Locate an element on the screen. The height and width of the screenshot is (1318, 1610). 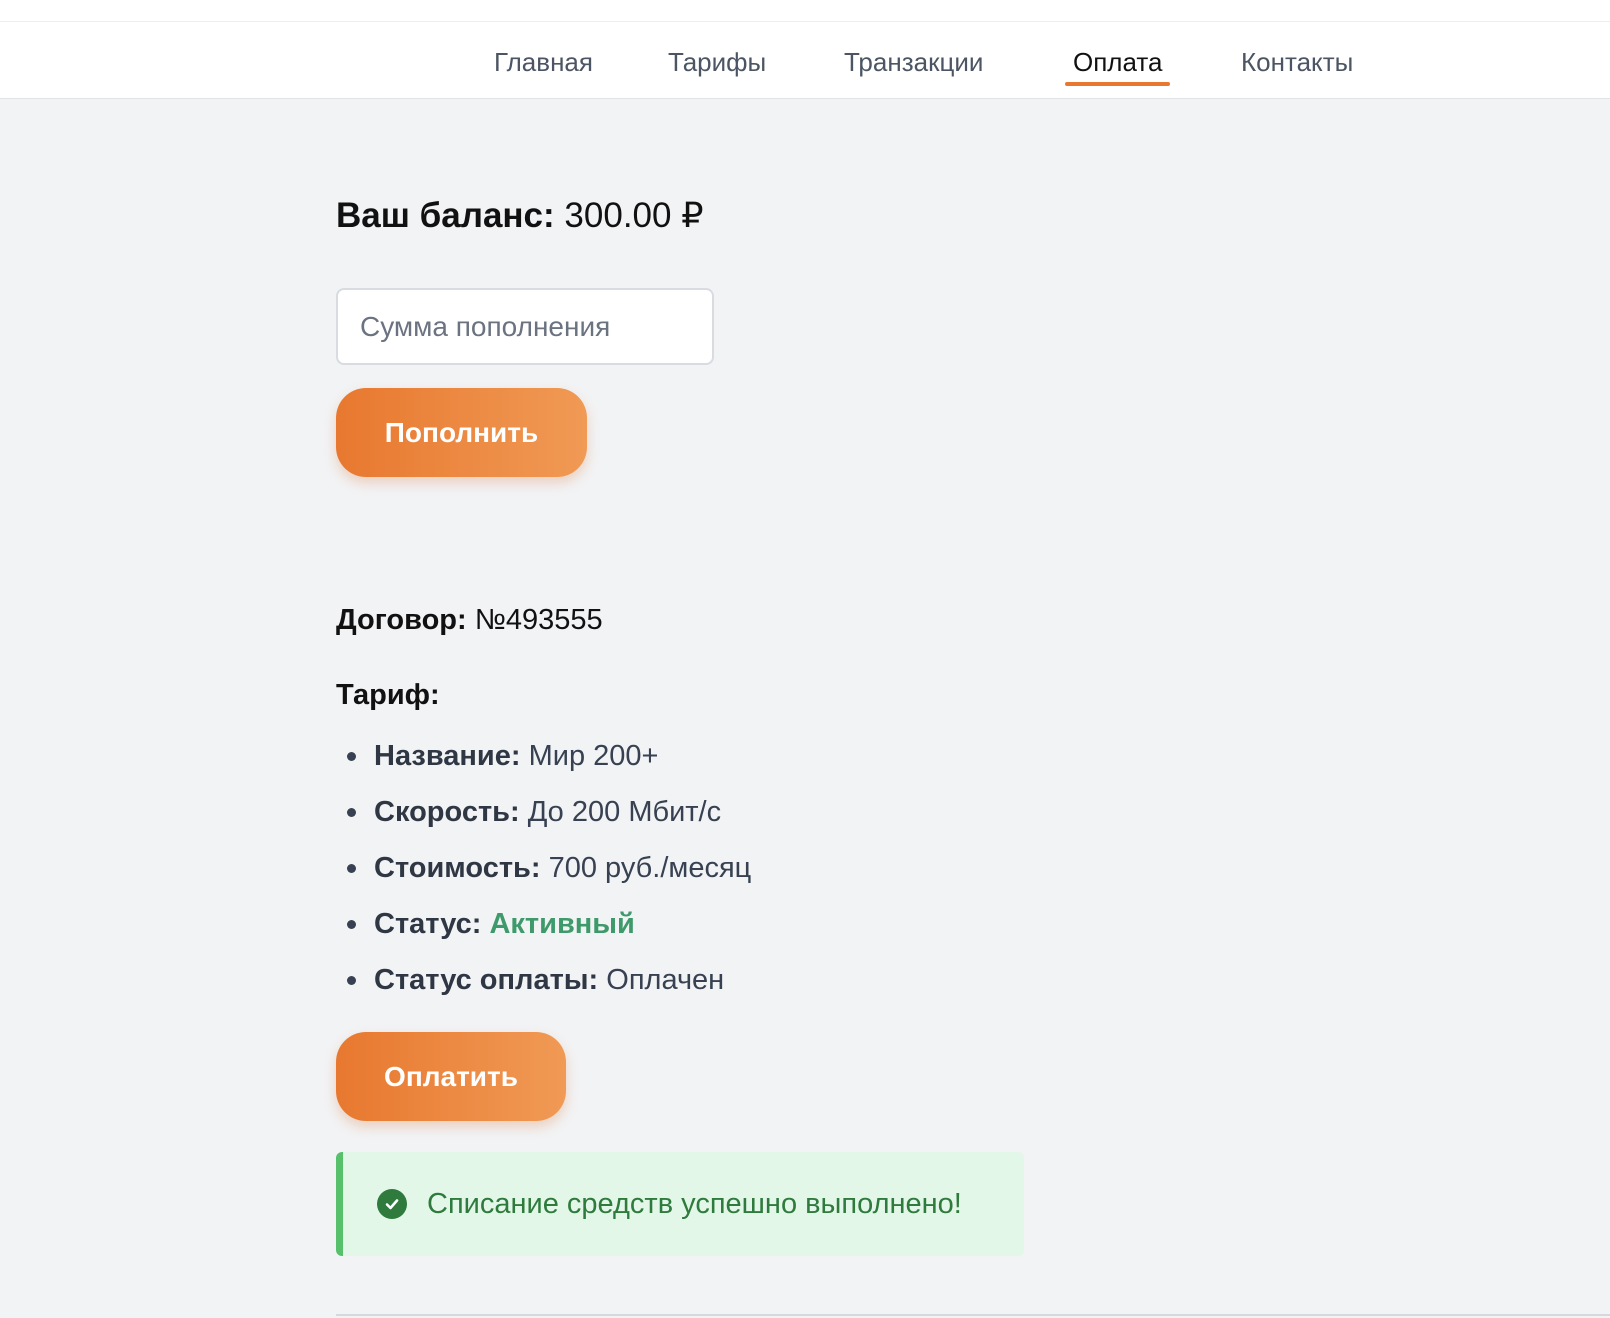
success-message: Списание средств успешно выполнено! is located at coordinates (694, 1203).